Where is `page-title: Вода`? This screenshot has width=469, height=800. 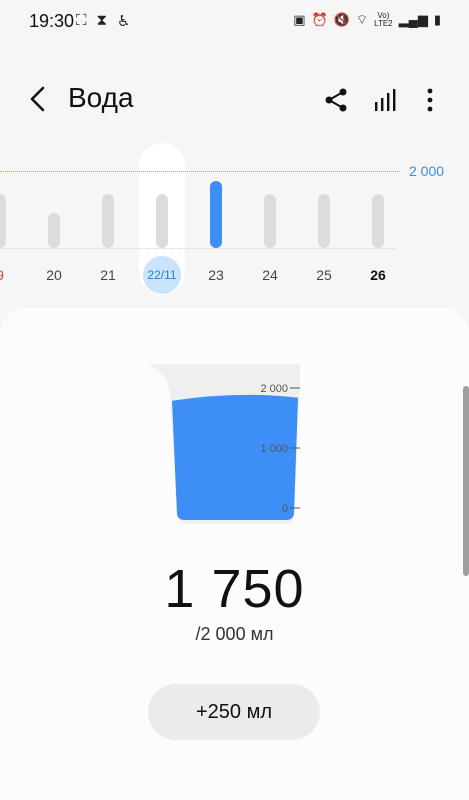
page-title: Вода is located at coordinates (101, 97).